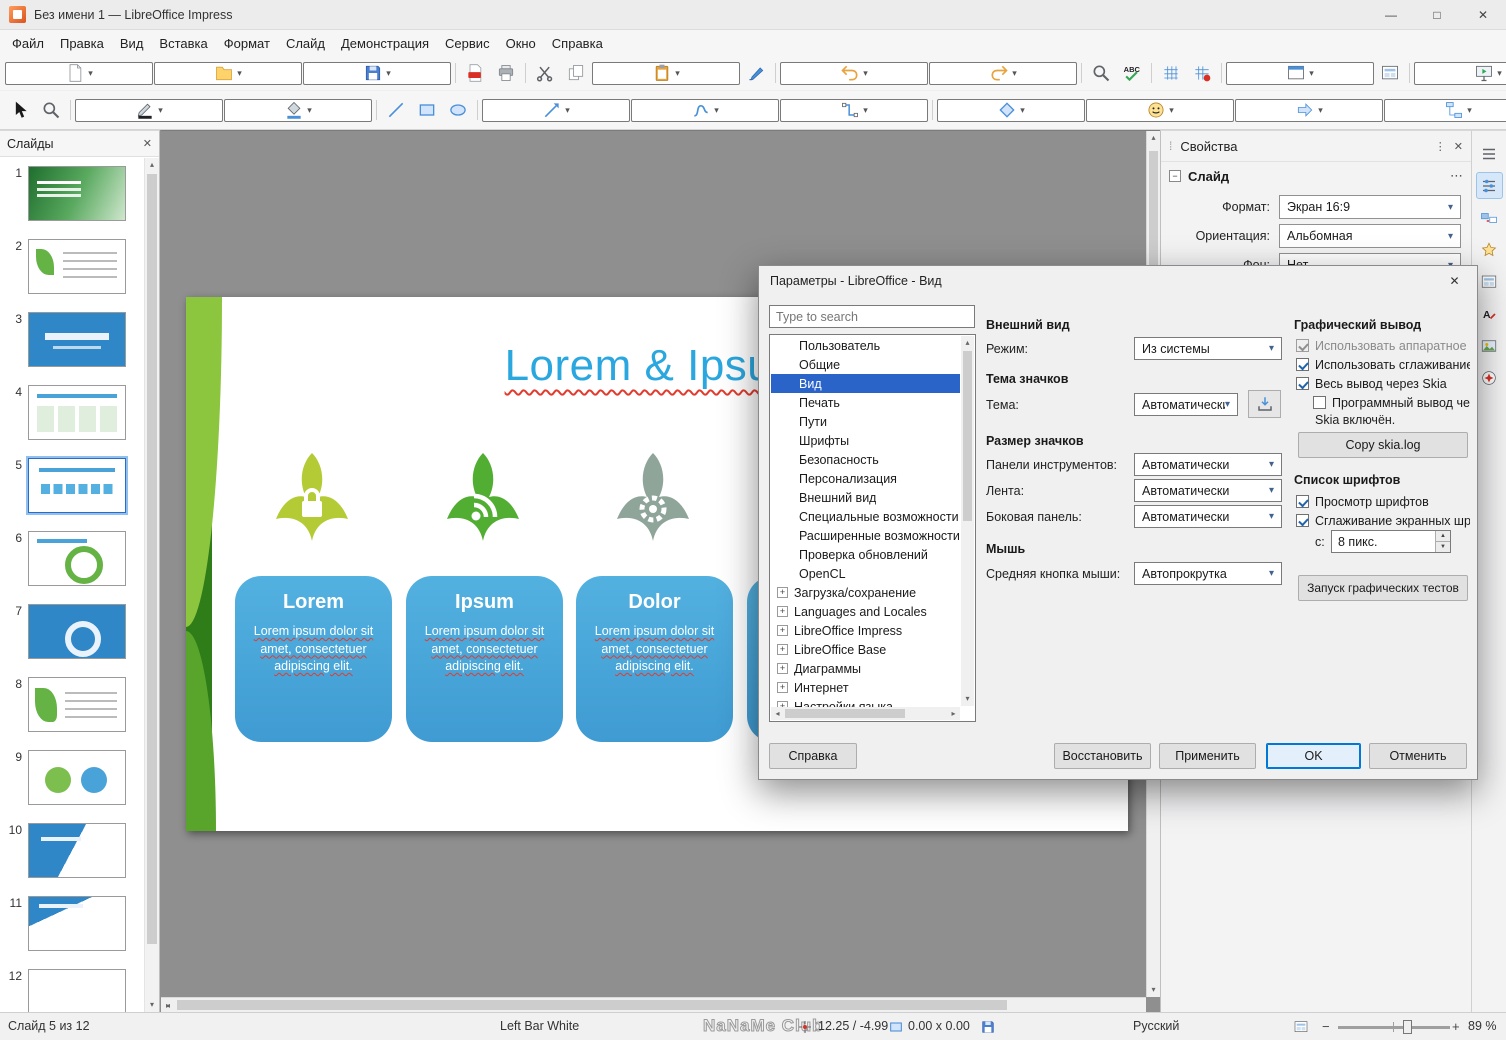 The image size is (1506, 1040). Describe the element at coordinates (1326, 1026) in the screenshot. I see `zoom-out-button: −` at that location.